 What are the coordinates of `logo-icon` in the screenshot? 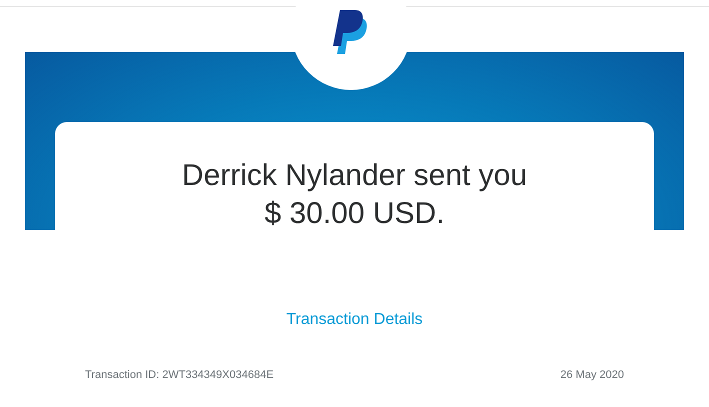 It's located at (351, 32).